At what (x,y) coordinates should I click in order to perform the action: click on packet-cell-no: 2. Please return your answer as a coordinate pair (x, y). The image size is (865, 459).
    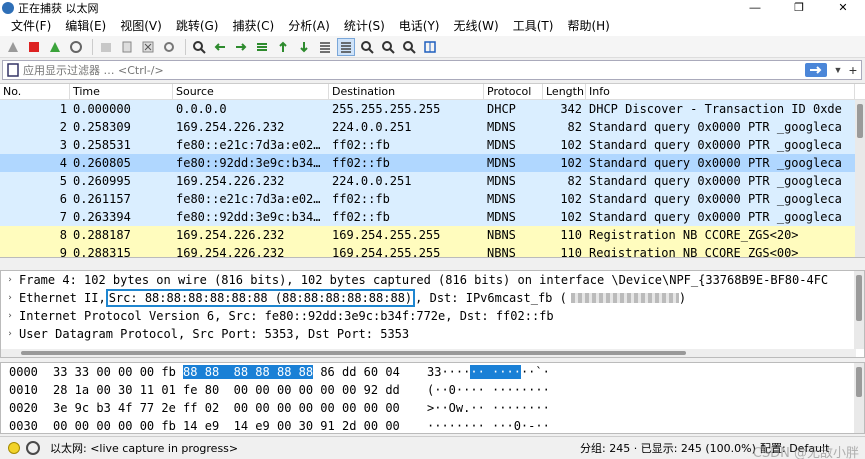
    Looking at the image, I should click on (63, 127).